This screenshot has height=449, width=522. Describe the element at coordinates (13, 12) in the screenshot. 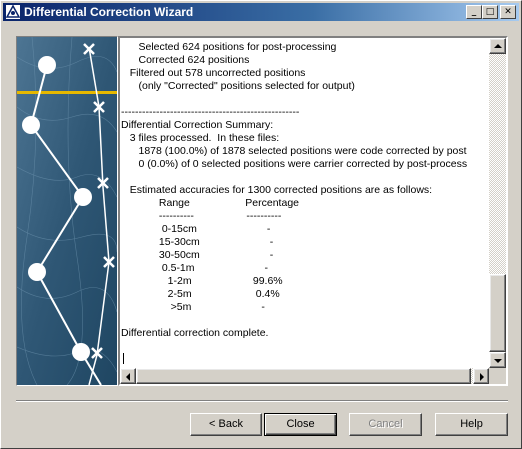

I see `gps-app-icon` at that location.